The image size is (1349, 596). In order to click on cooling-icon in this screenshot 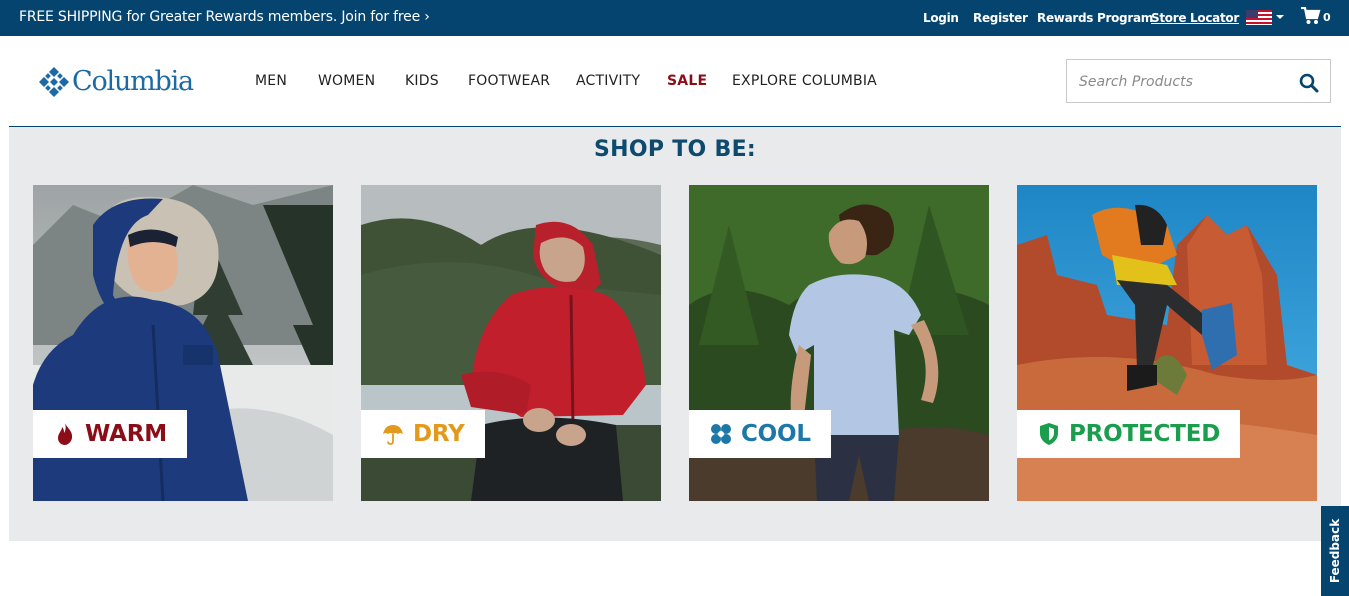, I will do `click(721, 434)`.